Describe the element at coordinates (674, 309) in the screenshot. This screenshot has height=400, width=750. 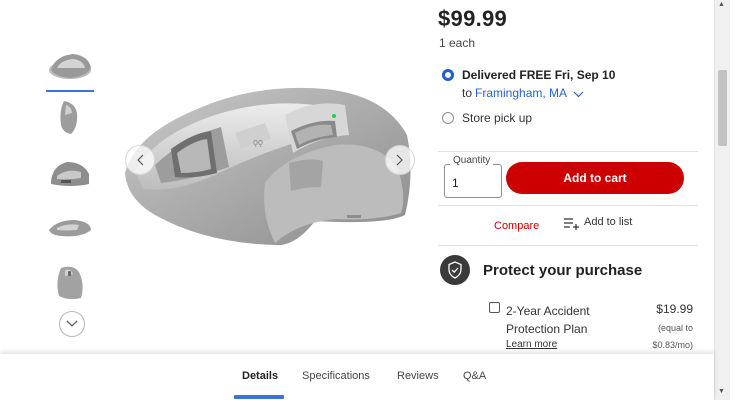
I see `protection-plan-price: $19.99` at that location.